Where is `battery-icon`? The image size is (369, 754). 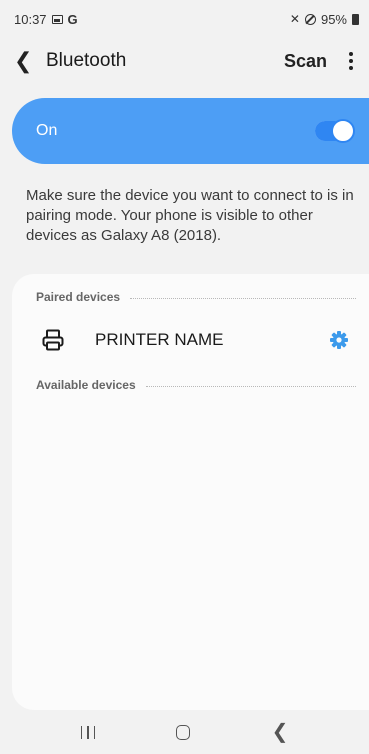 battery-icon is located at coordinates (355, 19).